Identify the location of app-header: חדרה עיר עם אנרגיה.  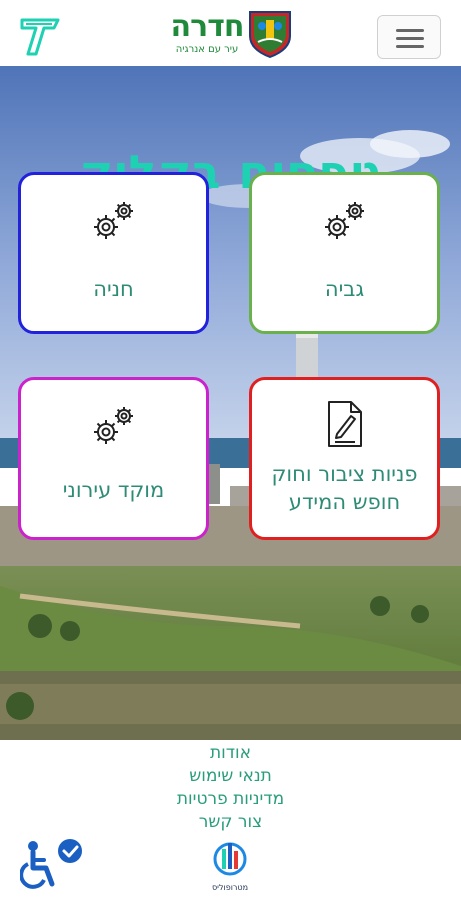
(230, 33).